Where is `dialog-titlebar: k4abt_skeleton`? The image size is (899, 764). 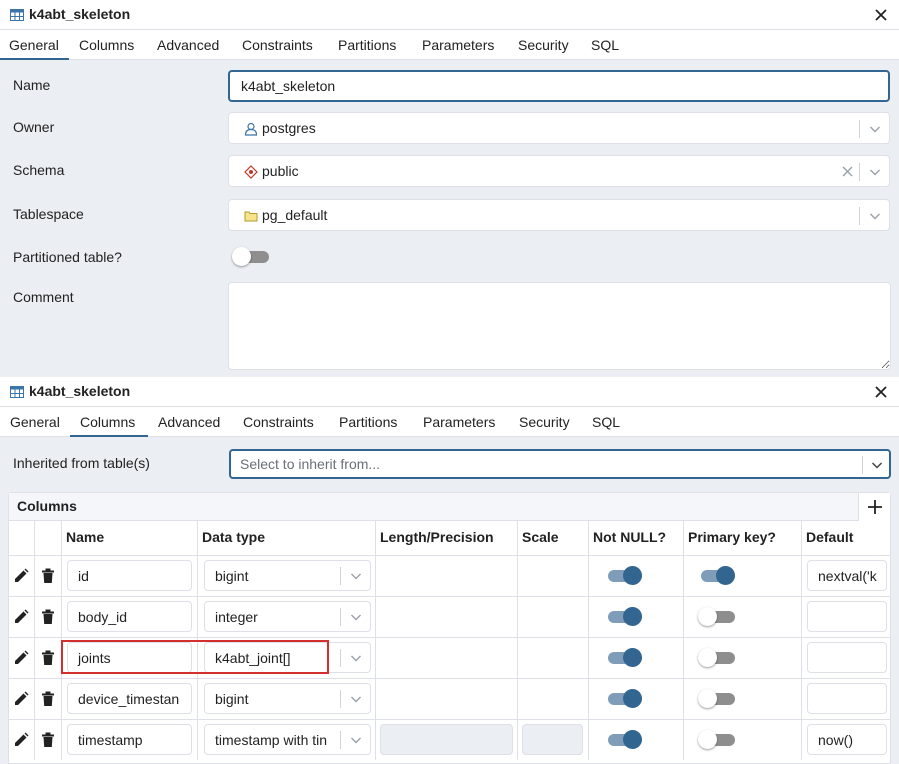
dialog-titlebar: k4abt_skeleton is located at coordinates (449, 15).